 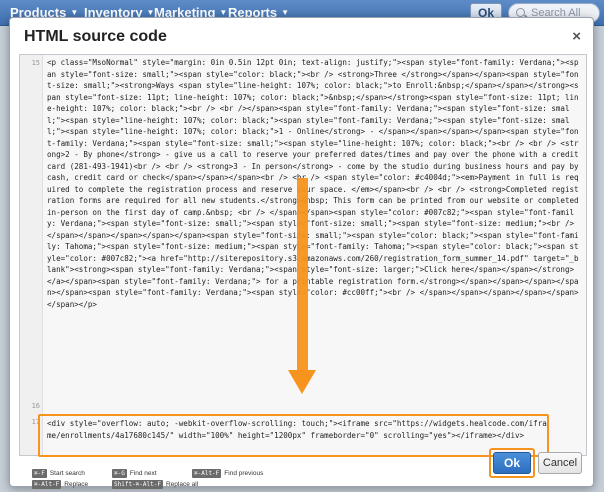 What do you see at coordinates (119, 473) in the screenshot?
I see `shortcut-keys: ⌘-G` at bounding box center [119, 473].